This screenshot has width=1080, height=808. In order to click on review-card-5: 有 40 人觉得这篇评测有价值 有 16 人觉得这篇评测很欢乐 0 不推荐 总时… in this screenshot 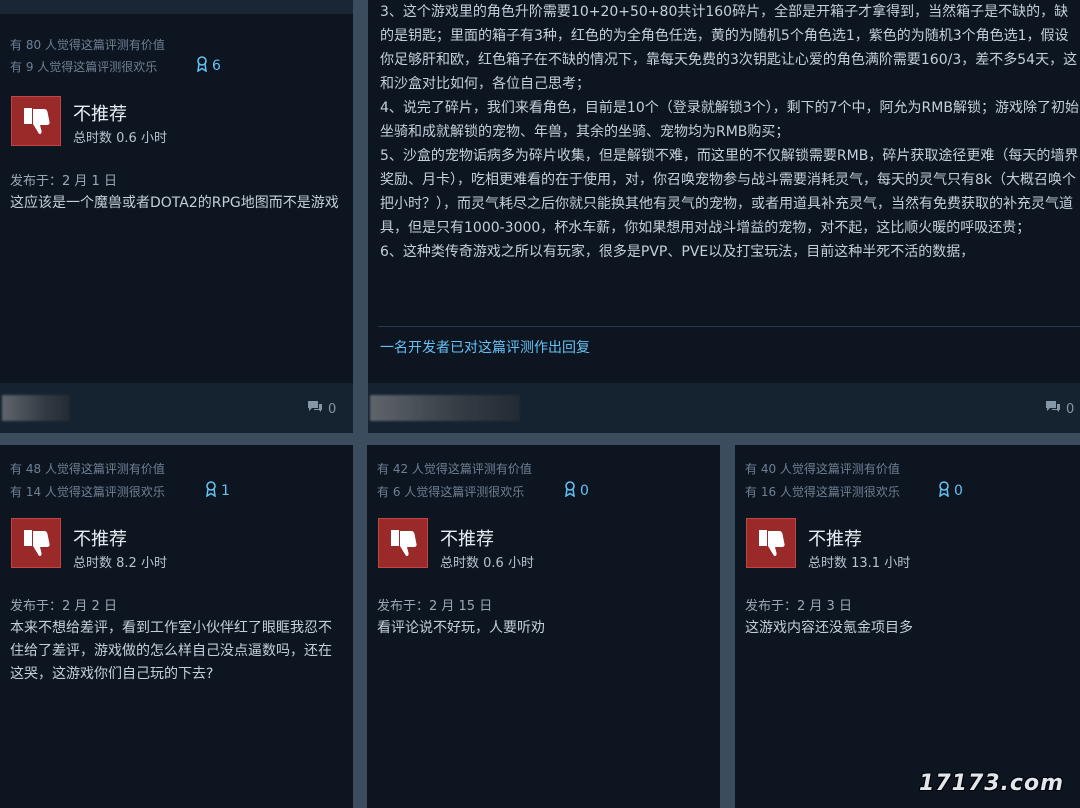, I will do `click(907, 626)`.